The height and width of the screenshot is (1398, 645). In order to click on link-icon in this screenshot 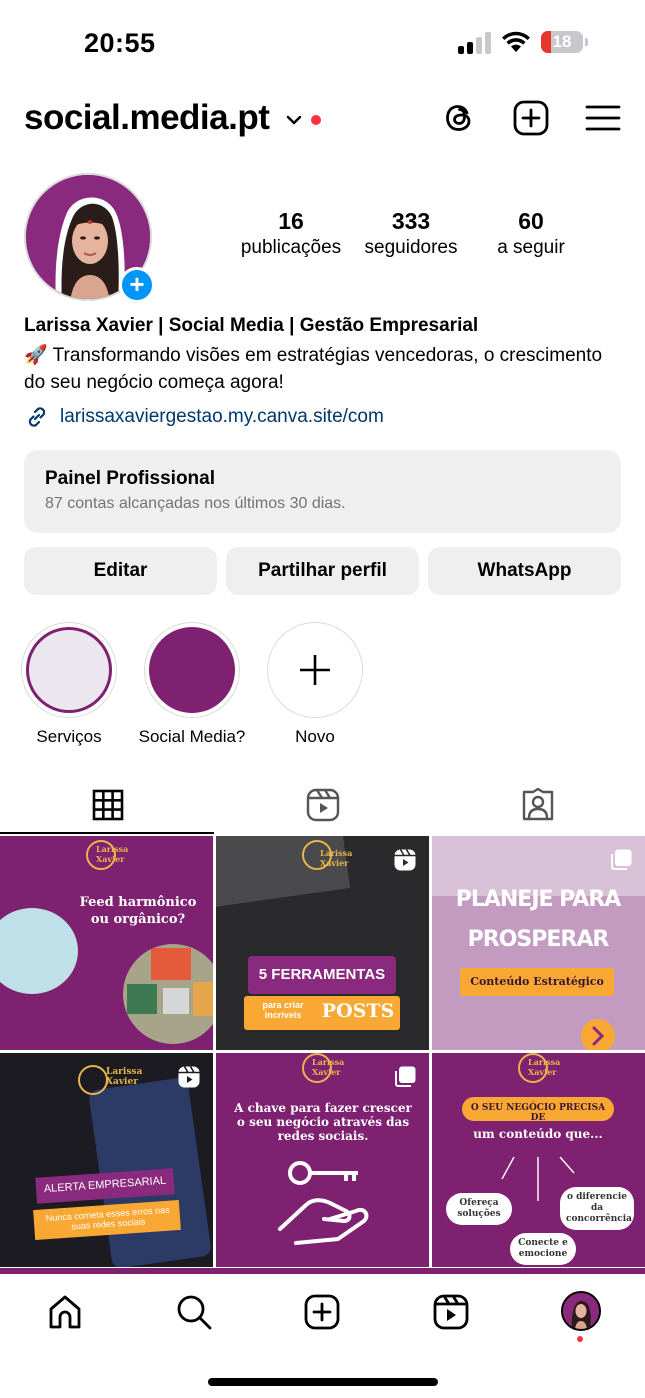, I will do `click(37, 417)`.